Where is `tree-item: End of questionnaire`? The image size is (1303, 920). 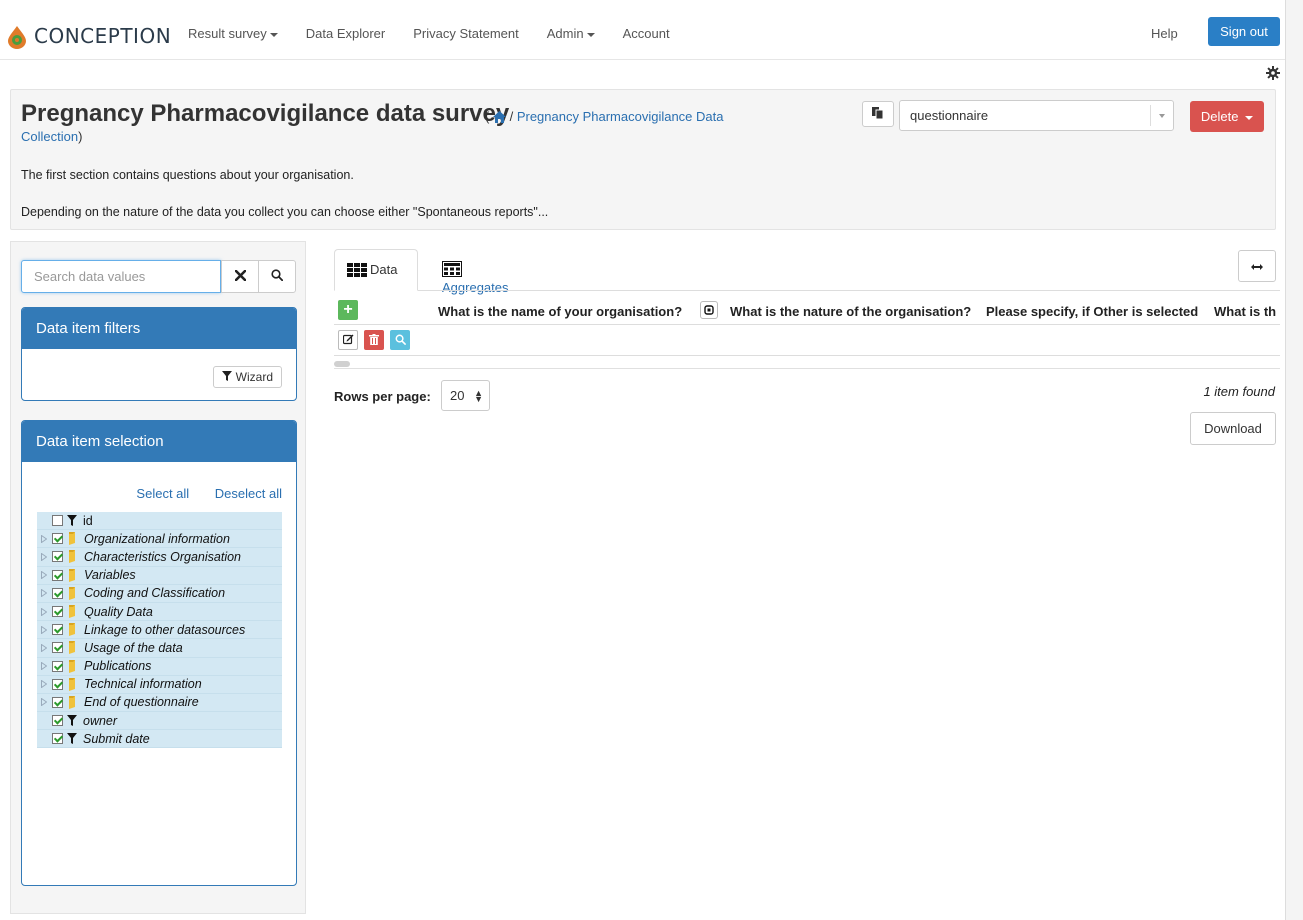 tree-item: End of questionnaire is located at coordinates (159, 703).